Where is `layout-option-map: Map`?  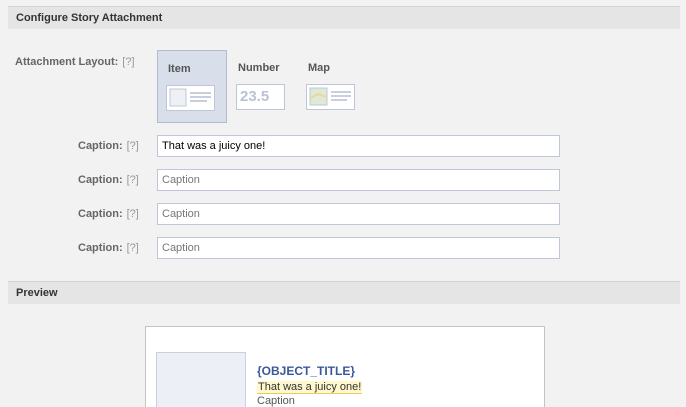
layout-option-map: Map is located at coordinates (333, 86).